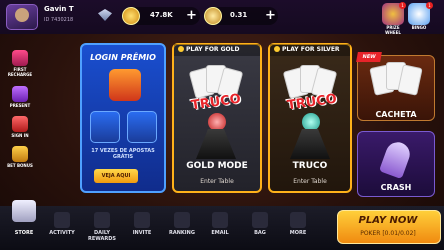  I want to click on activity-icon, so click(62, 220).